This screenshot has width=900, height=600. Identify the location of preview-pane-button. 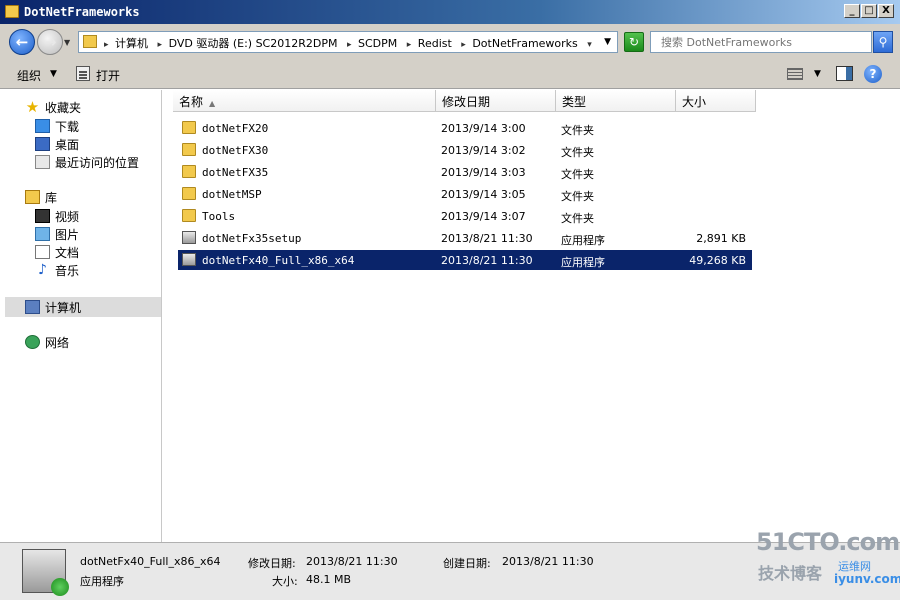
(844, 73).